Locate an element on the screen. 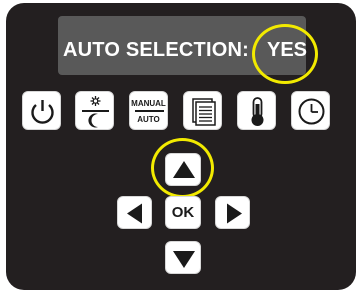 The height and width of the screenshot is (290, 357). manual-auto-divider is located at coordinates (149, 111).